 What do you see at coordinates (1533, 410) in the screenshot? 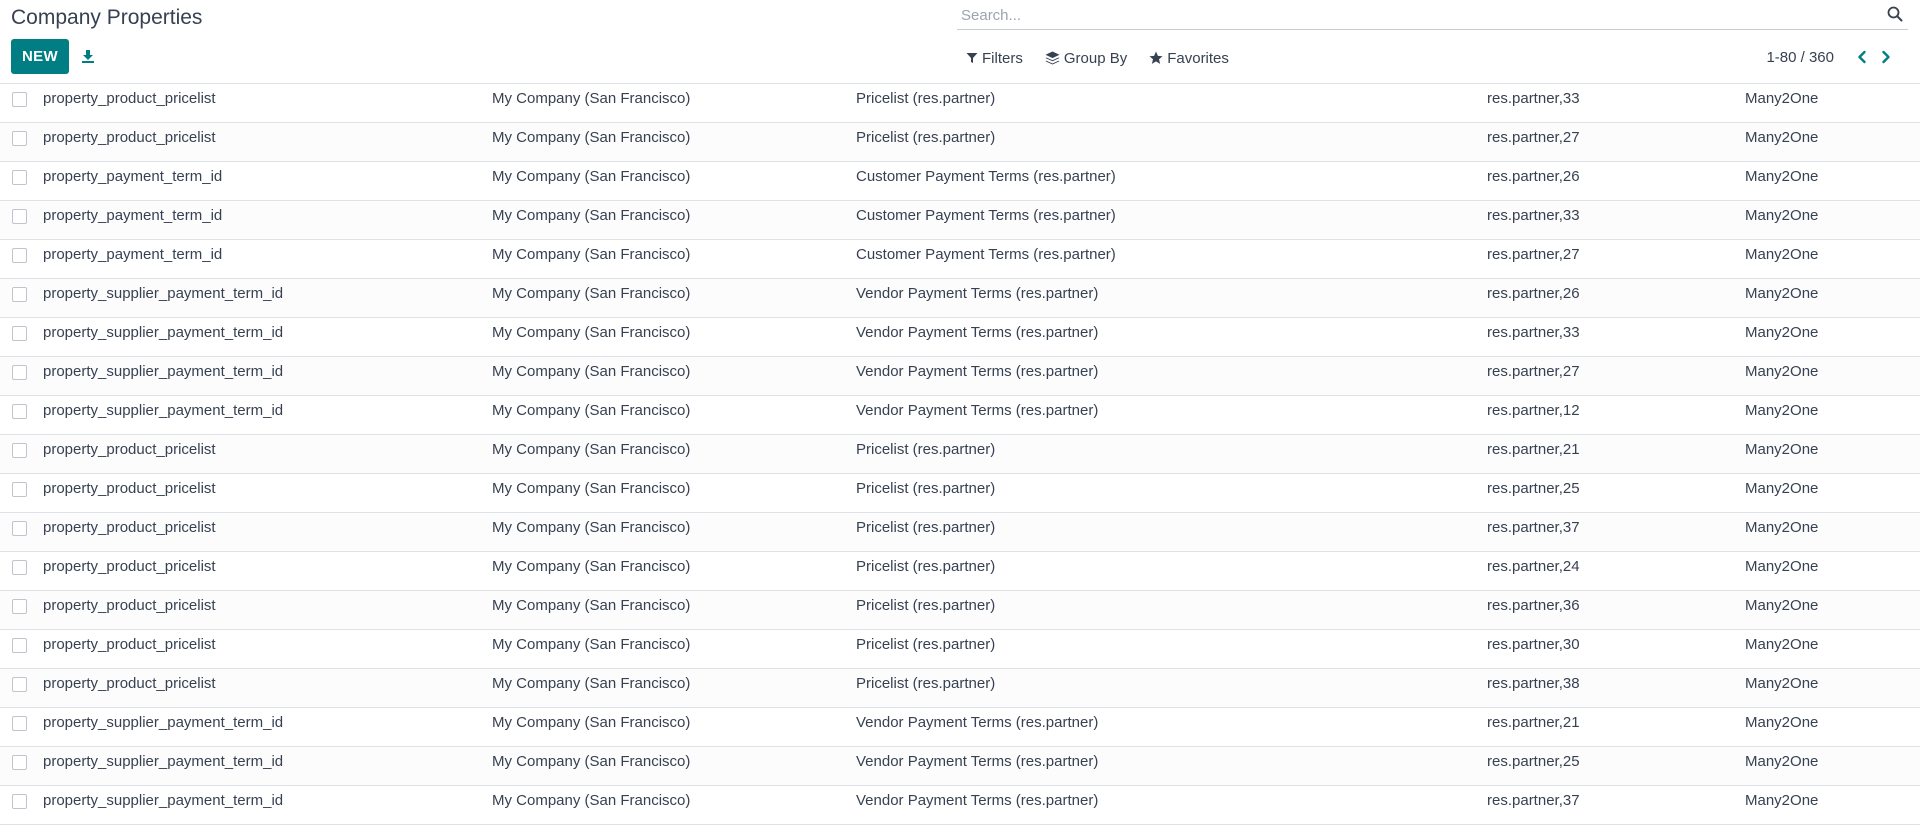
I see `cell-resource: res.partner,12` at bounding box center [1533, 410].